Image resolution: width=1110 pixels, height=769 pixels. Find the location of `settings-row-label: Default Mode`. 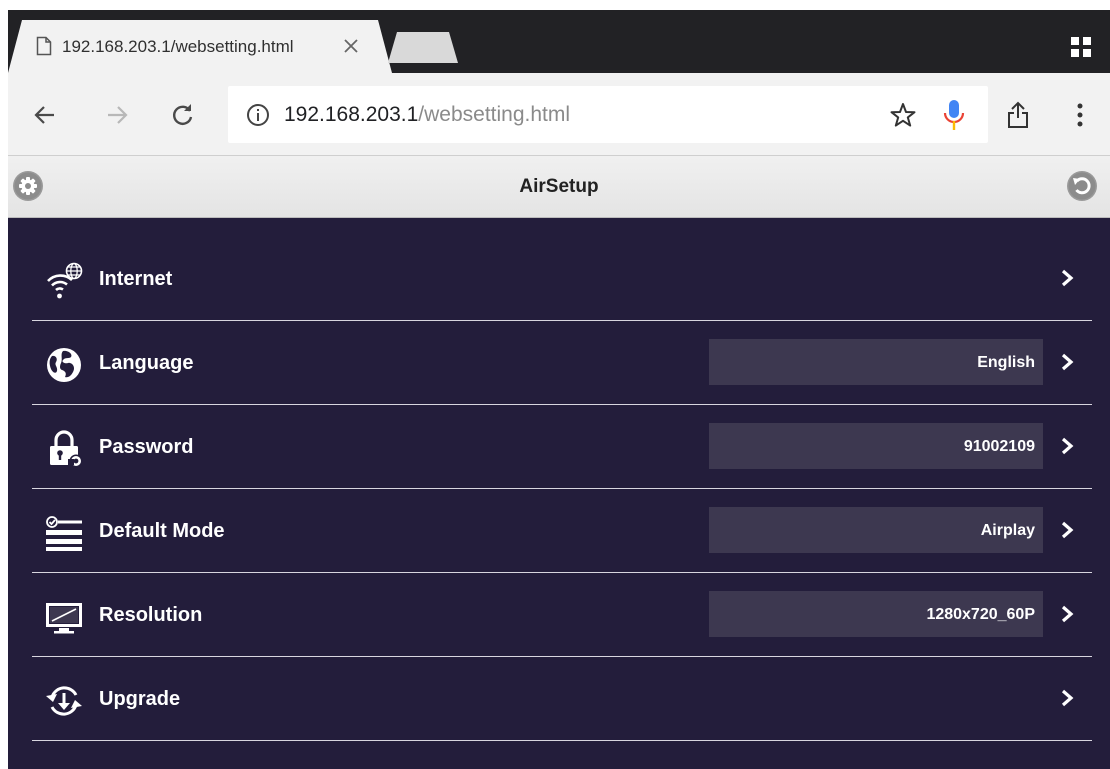

settings-row-label: Default Mode is located at coordinates (162, 531).